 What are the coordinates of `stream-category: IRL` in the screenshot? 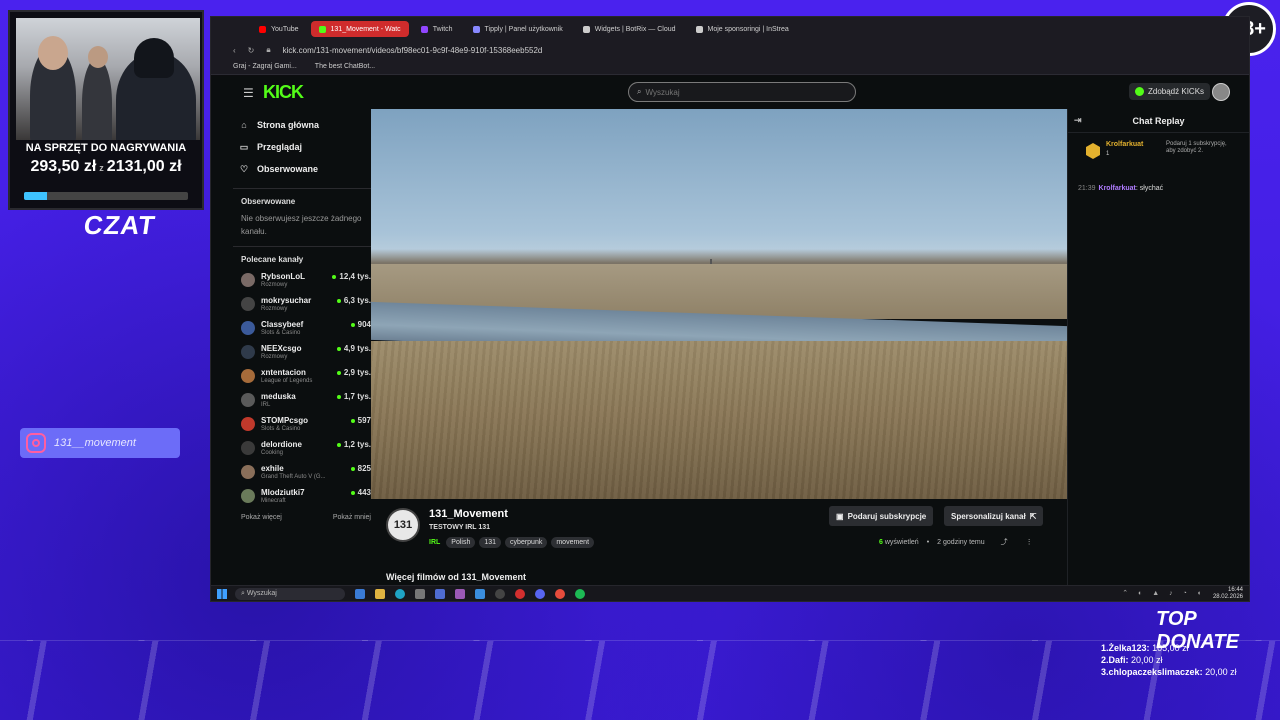 It's located at (434, 542).